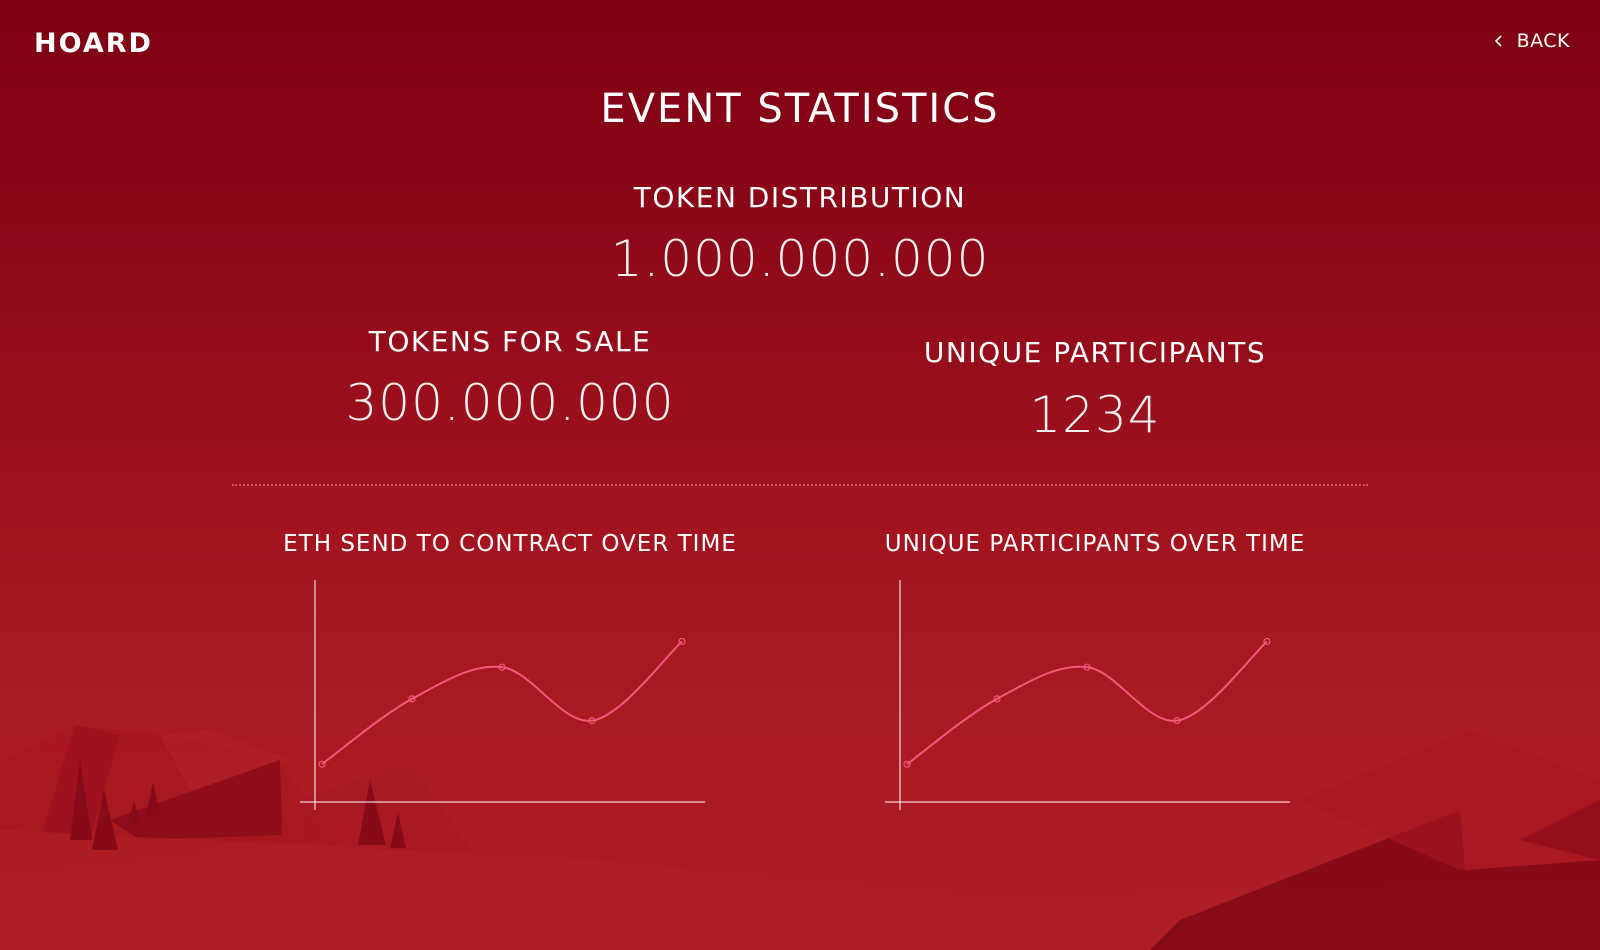  What do you see at coordinates (510, 544) in the screenshot?
I see `eth-chart-title: ETH SEND TO CONTRACT OVER TIME` at bounding box center [510, 544].